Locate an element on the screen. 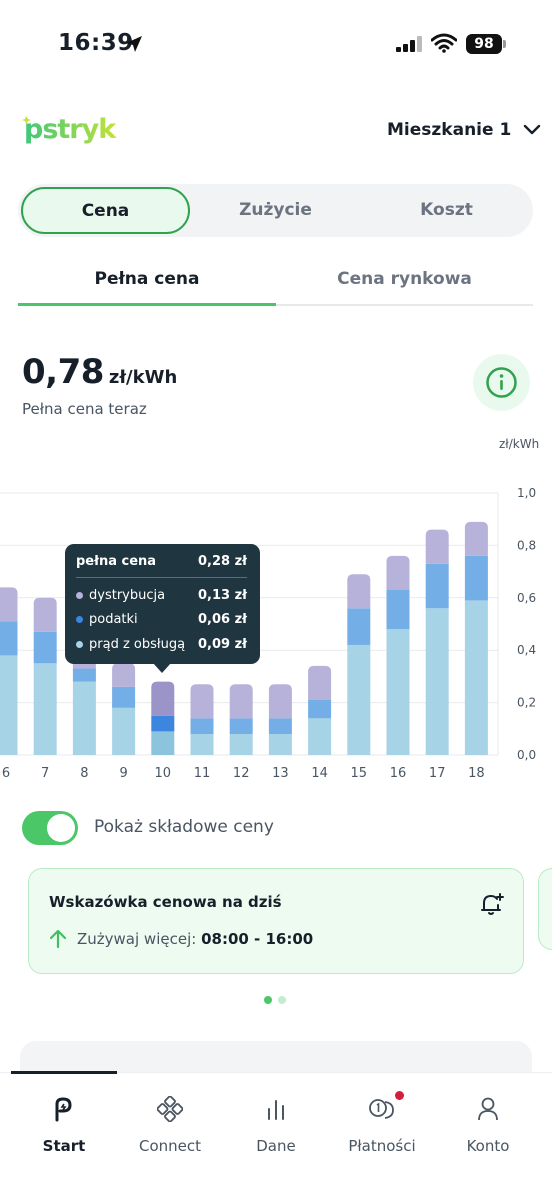  x-tick-label: 7 is located at coordinates (45, 773).